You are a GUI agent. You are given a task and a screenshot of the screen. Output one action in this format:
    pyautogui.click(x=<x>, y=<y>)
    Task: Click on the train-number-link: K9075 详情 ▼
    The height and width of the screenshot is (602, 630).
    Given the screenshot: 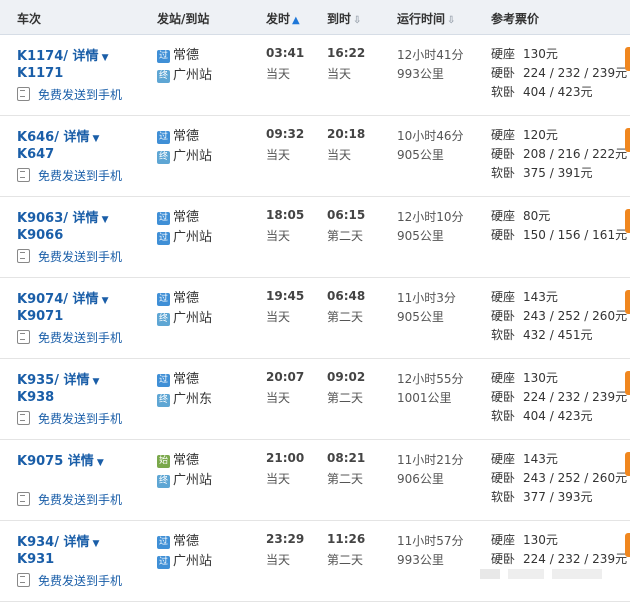 What is the action you would take?
    pyautogui.click(x=60, y=459)
    